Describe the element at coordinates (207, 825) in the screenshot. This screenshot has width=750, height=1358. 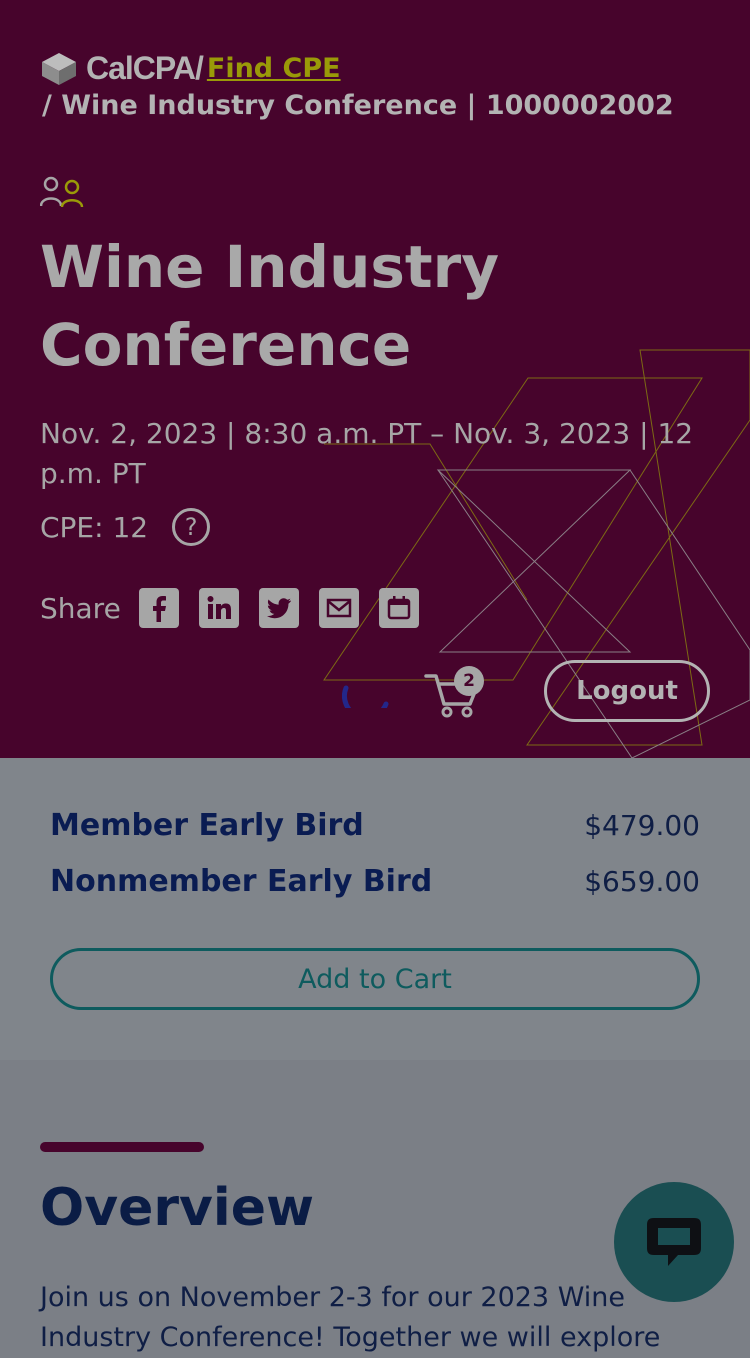
I see `price-label: Member Early Bird` at that location.